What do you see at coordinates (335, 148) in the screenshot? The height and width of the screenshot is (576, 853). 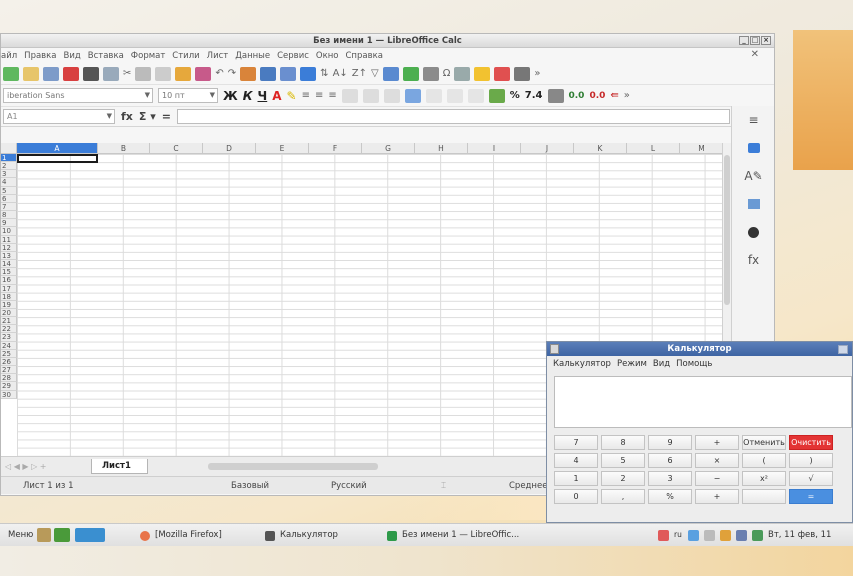 I see `column-header: F` at bounding box center [335, 148].